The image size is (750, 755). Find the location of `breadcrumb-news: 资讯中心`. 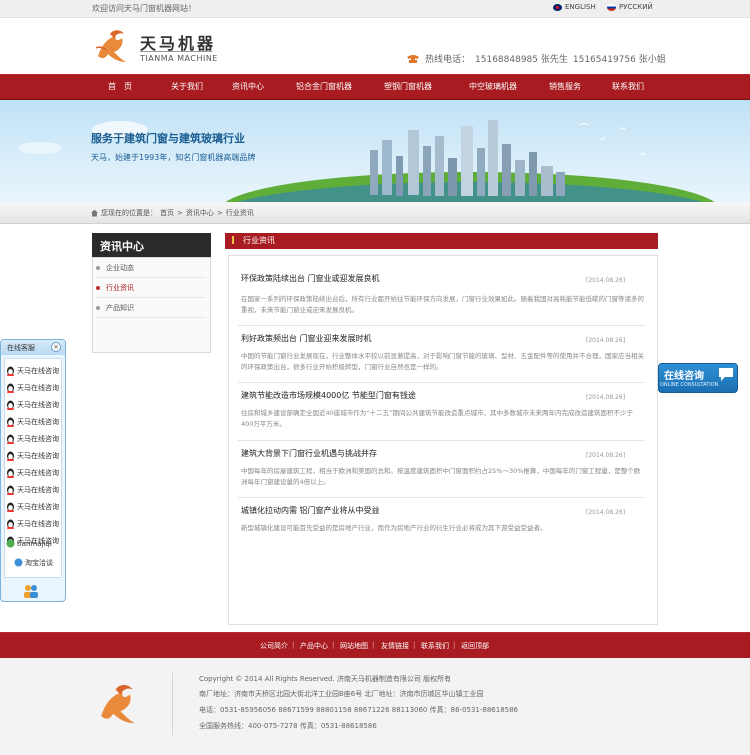

breadcrumb-news: 资讯中心 is located at coordinates (200, 213).